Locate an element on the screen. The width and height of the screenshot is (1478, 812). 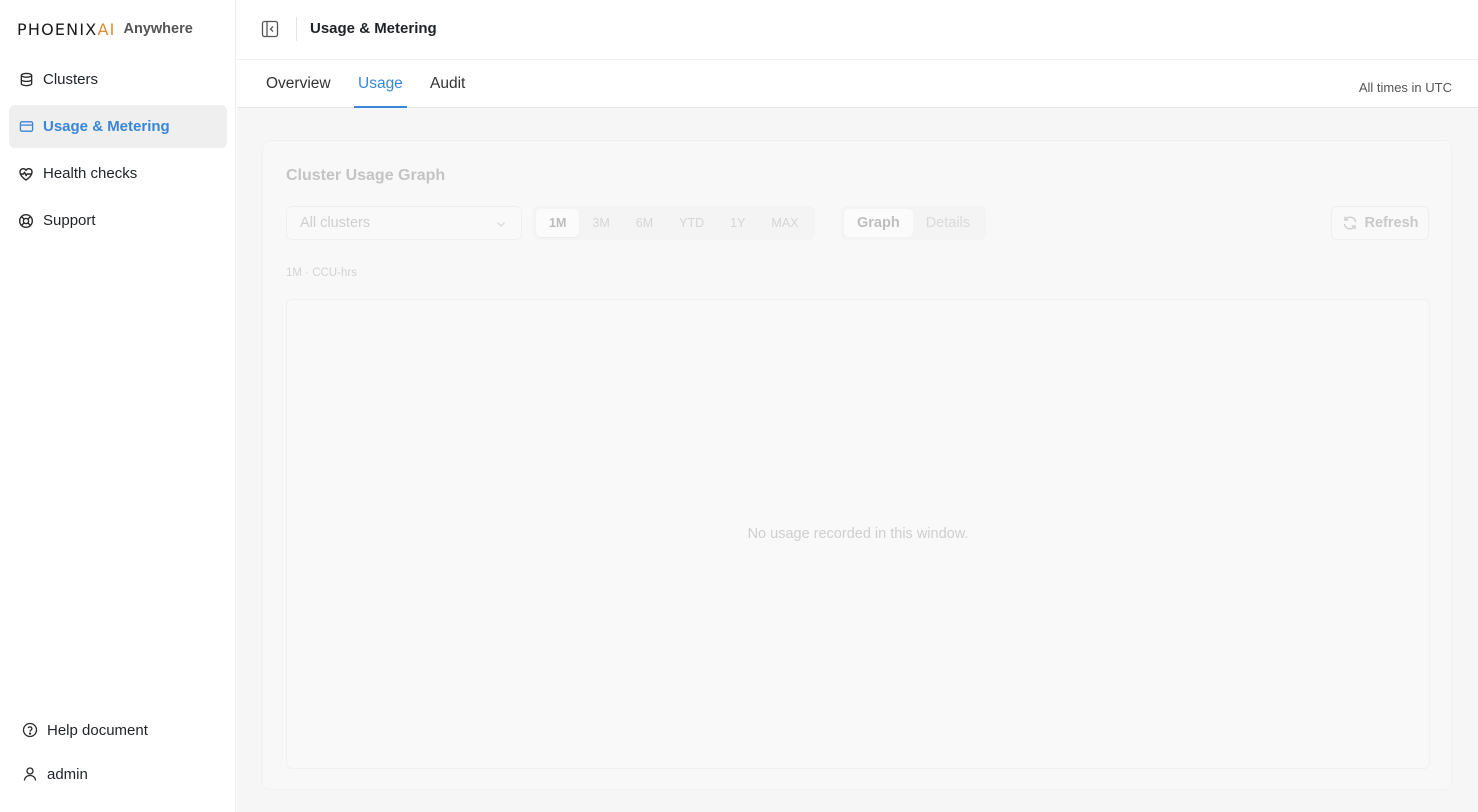
range-3m-button: 3M is located at coordinates (600, 223).